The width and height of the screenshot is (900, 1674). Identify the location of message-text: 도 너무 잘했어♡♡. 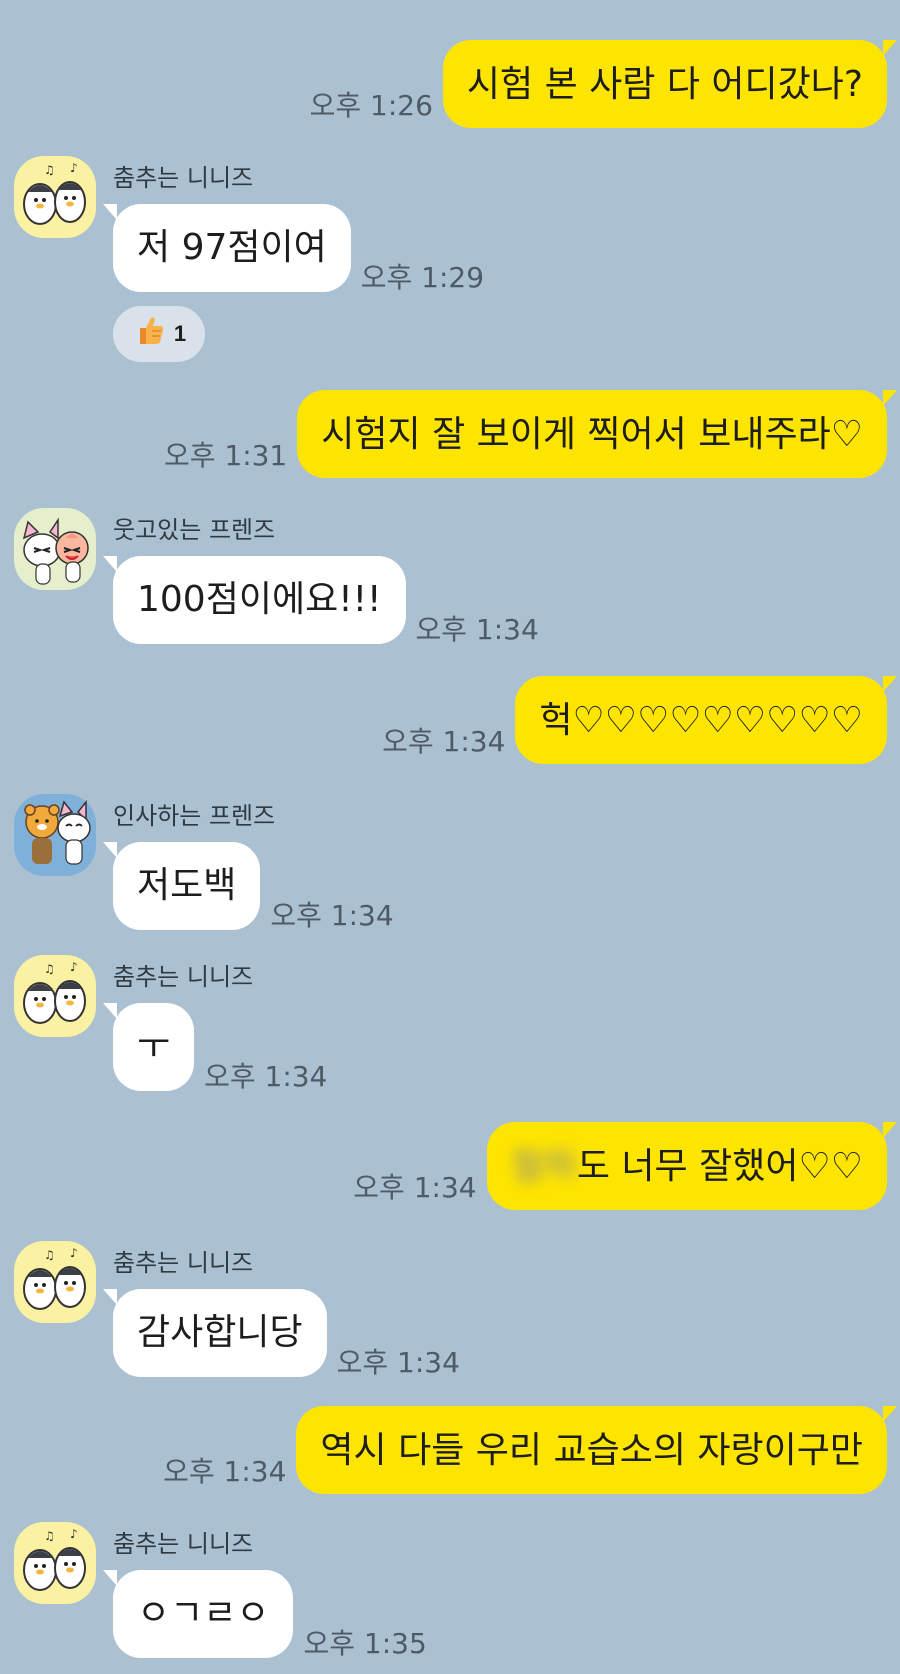
(719, 1166).